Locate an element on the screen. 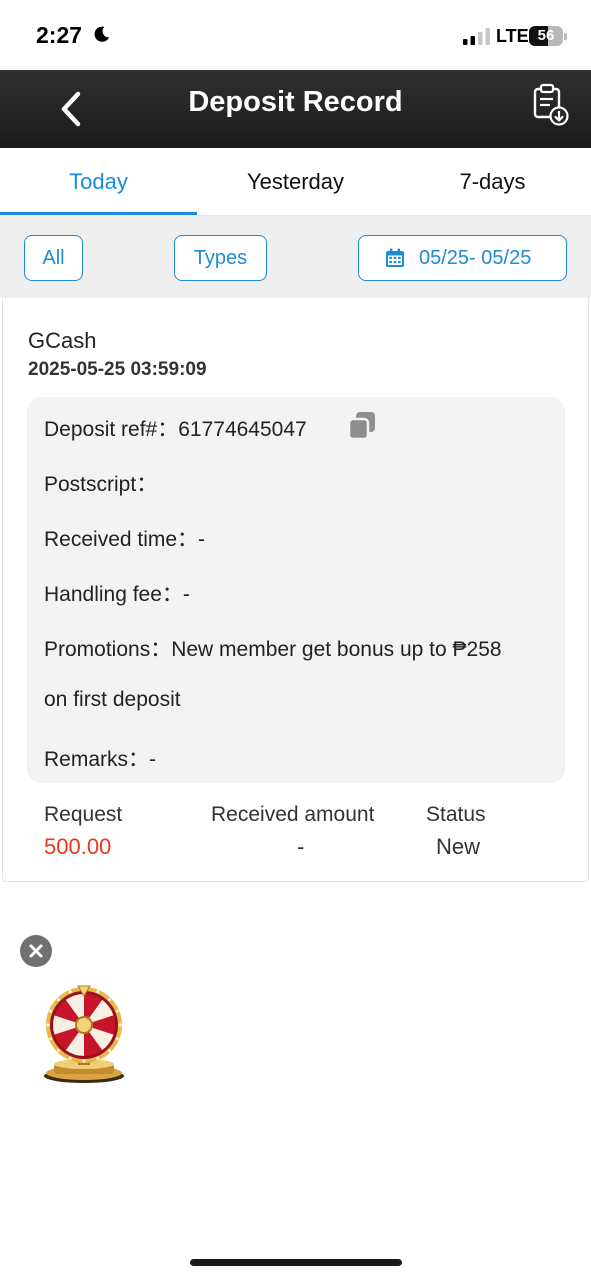 The image size is (591, 1280). date-range-button: 05/25- 05/25 is located at coordinates (462, 258).